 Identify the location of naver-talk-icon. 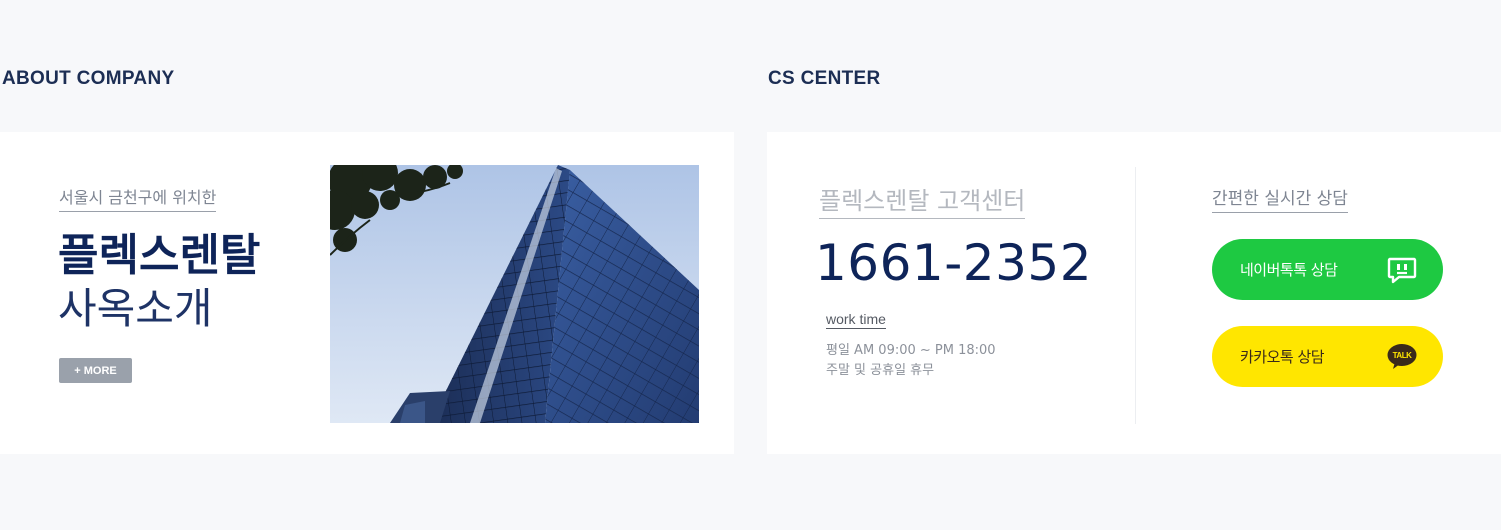
(1402, 270).